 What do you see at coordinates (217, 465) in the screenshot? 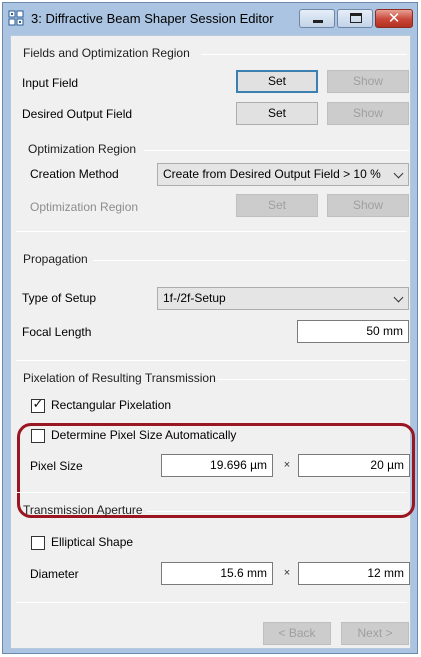
I see `pixel-size-x-input: 19.696 µm` at bounding box center [217, 465].